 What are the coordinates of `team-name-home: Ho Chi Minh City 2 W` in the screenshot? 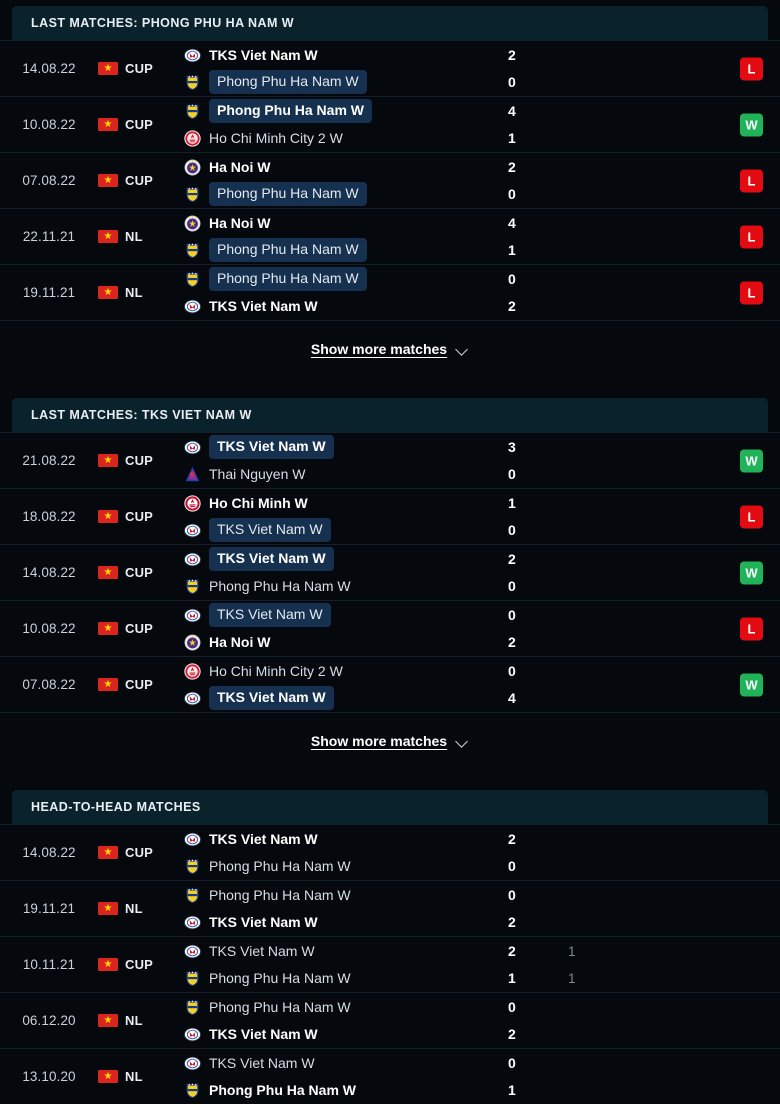 It's located at (276, 671).